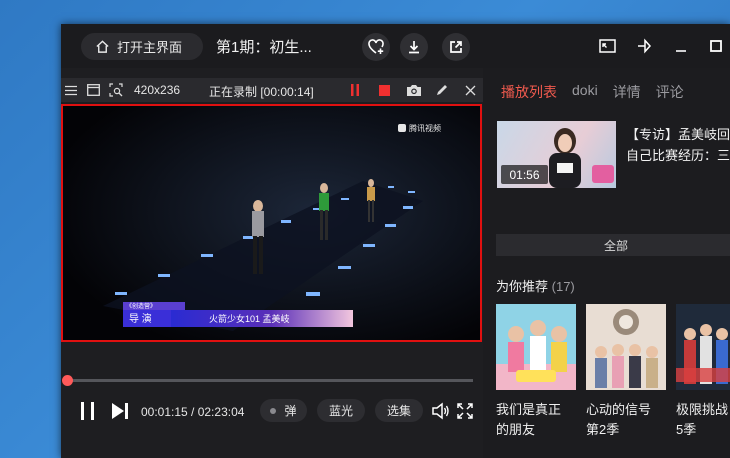 This screenshot has height=458, width=730. I want to click on mini-mode-button, so click(607, 46).